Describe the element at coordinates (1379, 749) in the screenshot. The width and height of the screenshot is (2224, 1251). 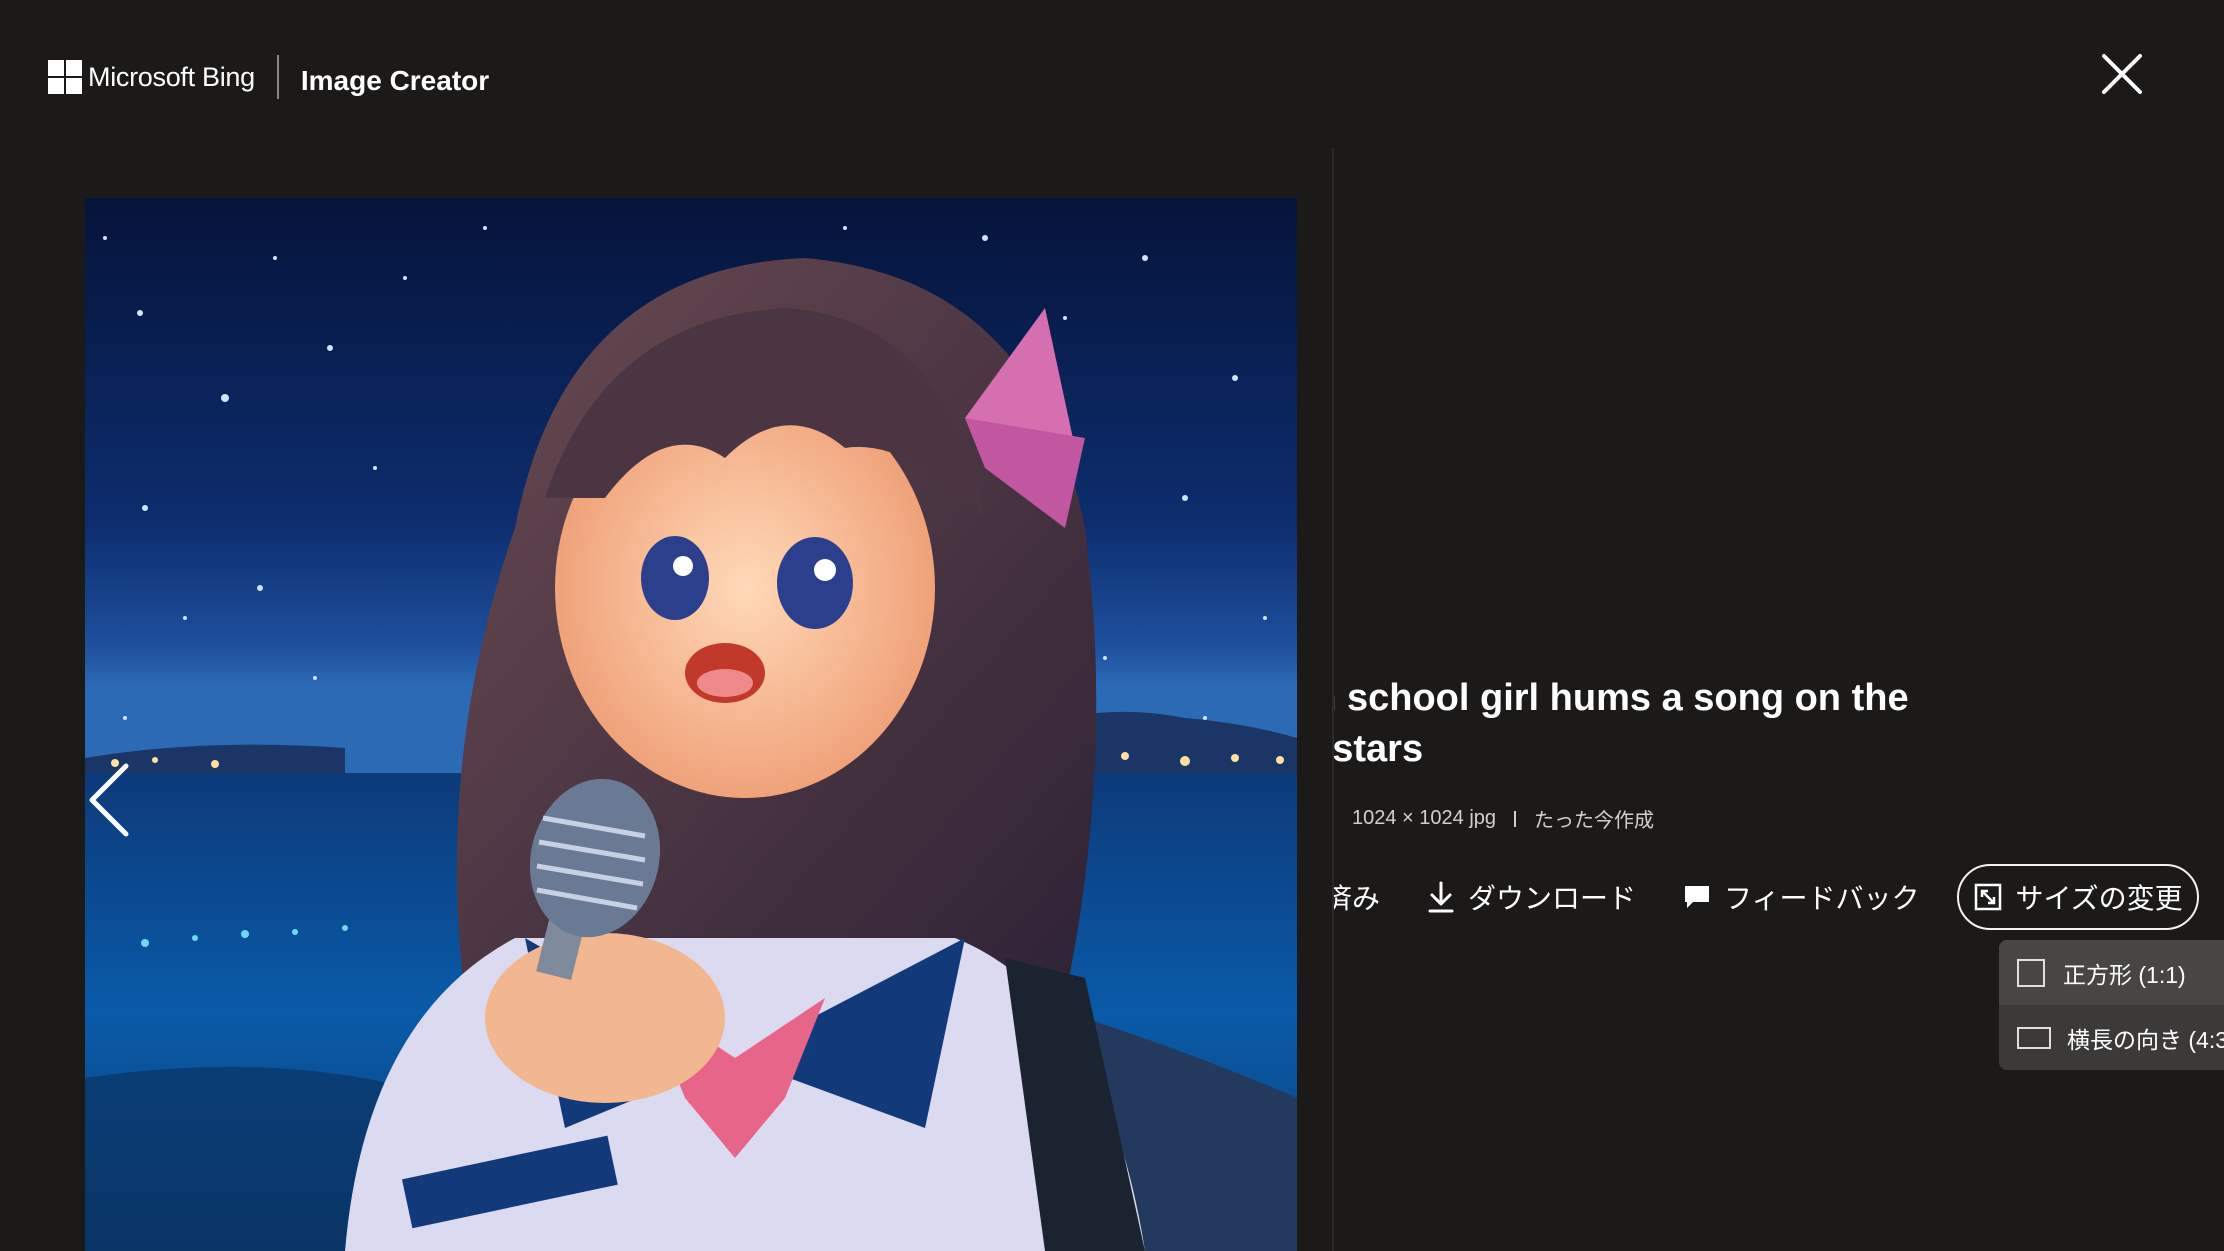
I see `prompt-title-line-2: ie stars` at that location.